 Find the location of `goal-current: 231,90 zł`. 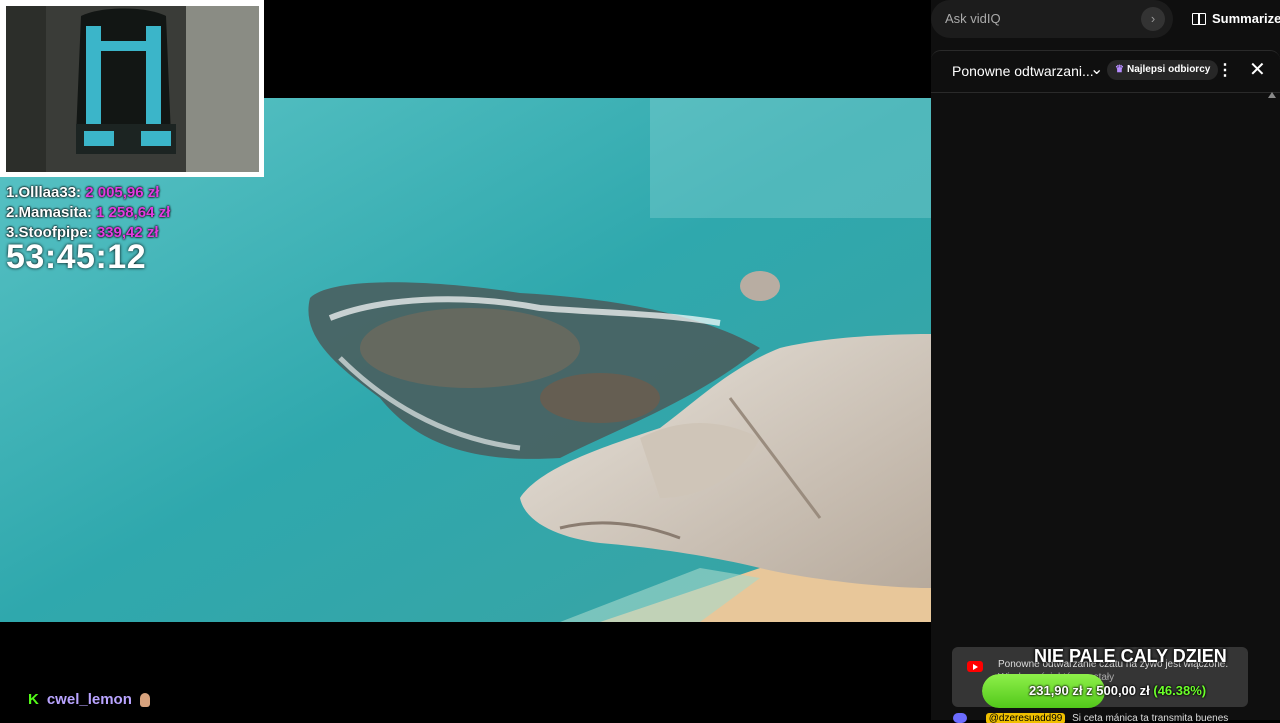

goal-current: 231,90 zł is located at coordinates (1056, 690).